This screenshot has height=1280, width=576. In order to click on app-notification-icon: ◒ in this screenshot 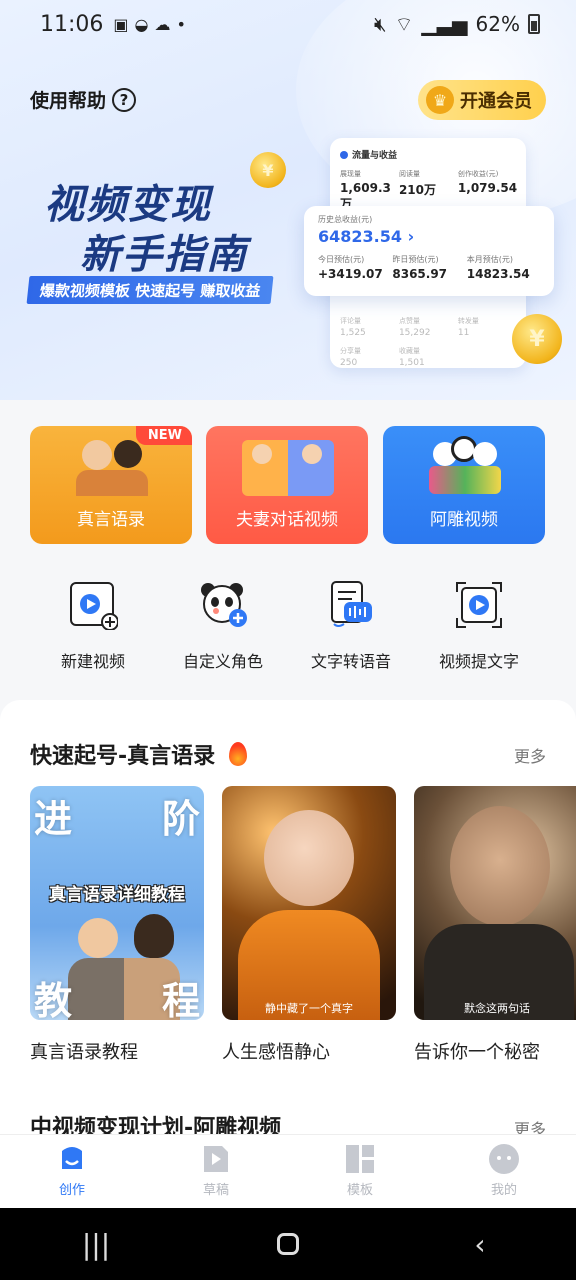, I will do `click(141, 24)`.